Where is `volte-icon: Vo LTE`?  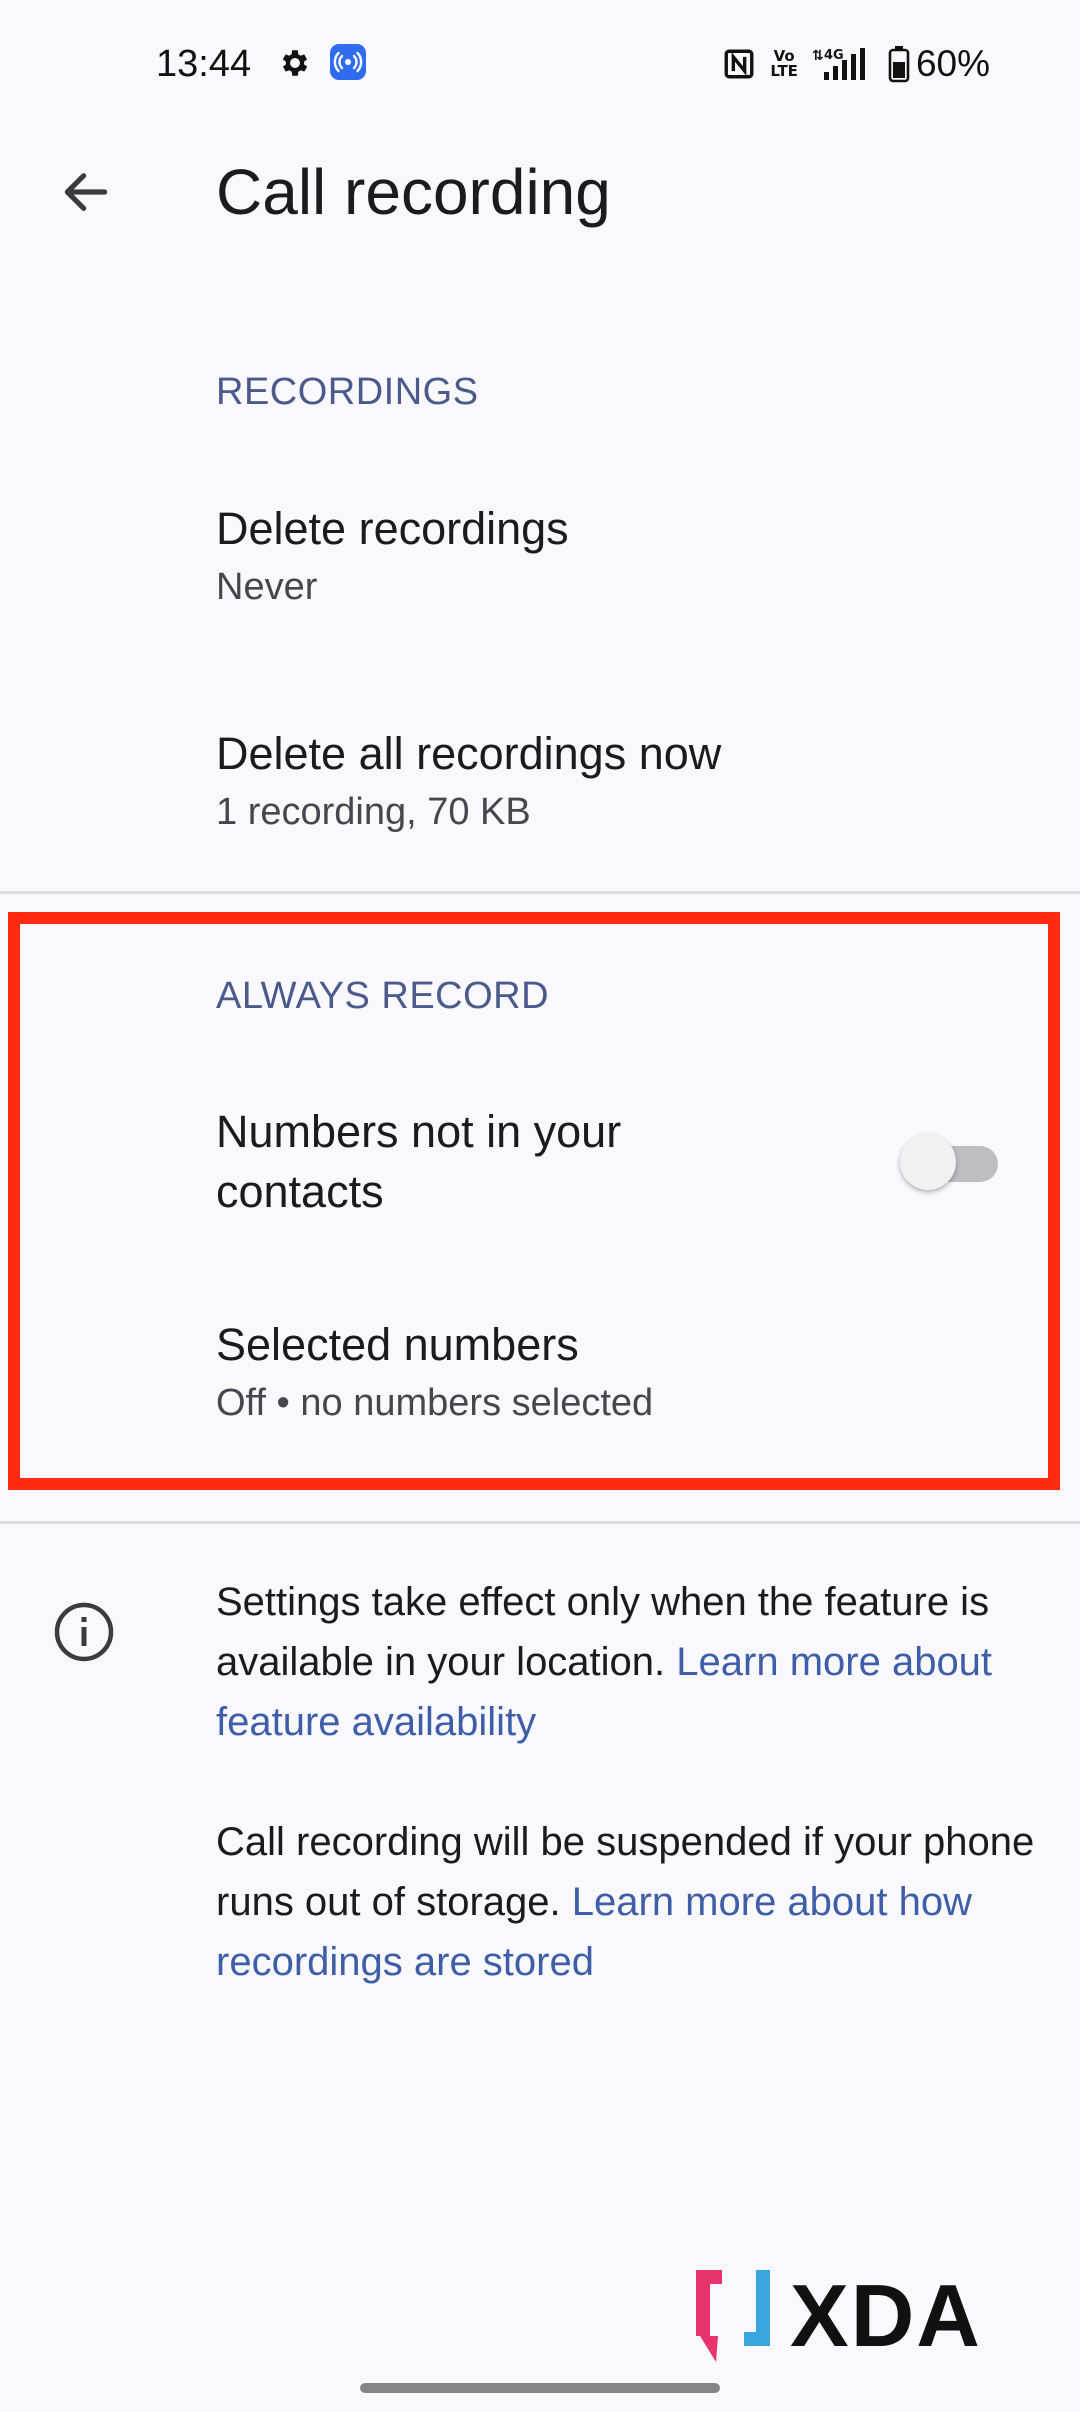
volte-icon: Vo LTE is located at coordinates (784, 63).